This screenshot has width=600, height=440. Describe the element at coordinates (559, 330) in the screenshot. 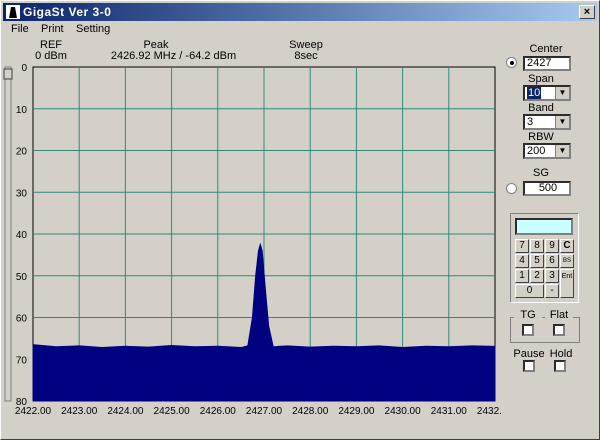

I see `flat-checkbox` at that location.